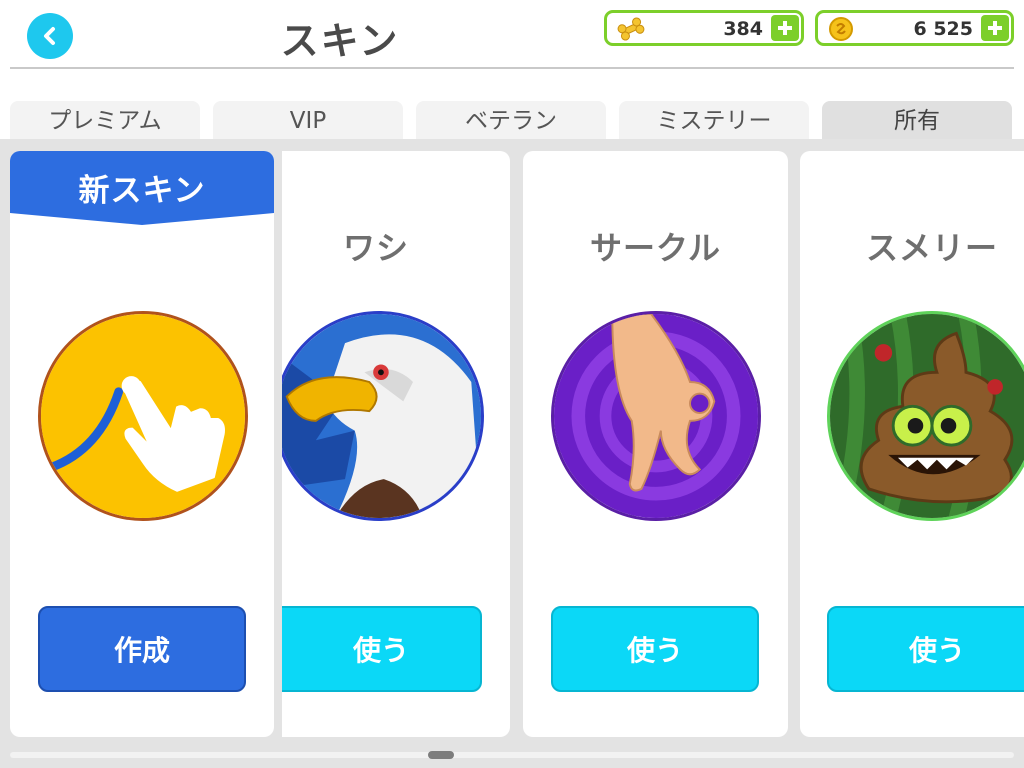  Describe the element at coordinates (841, 29) in the screenshot. I see `coin-icon` at that location.